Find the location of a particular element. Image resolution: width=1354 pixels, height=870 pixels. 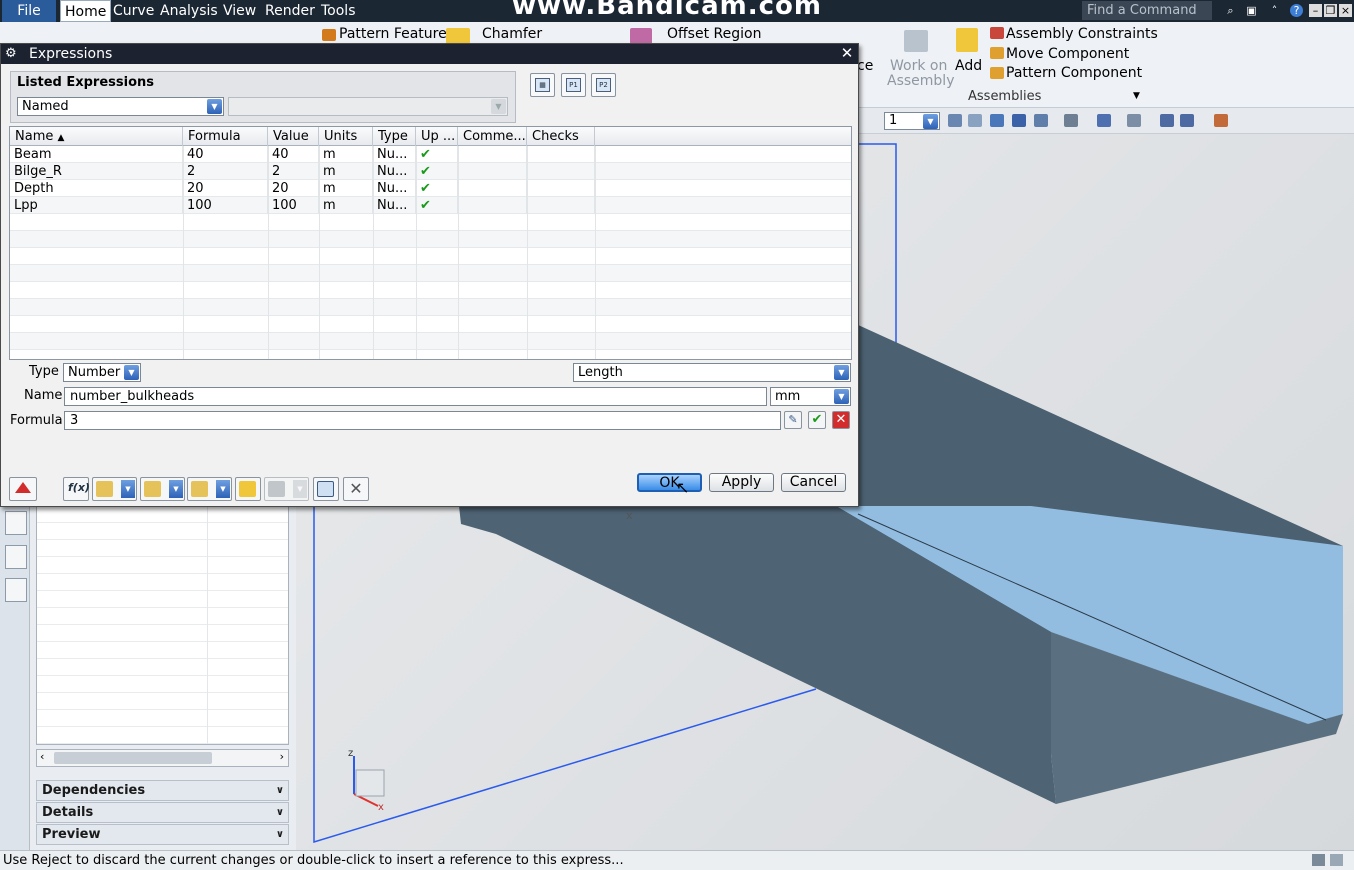

snap-point-icon is located at coordinates (1187, 120).